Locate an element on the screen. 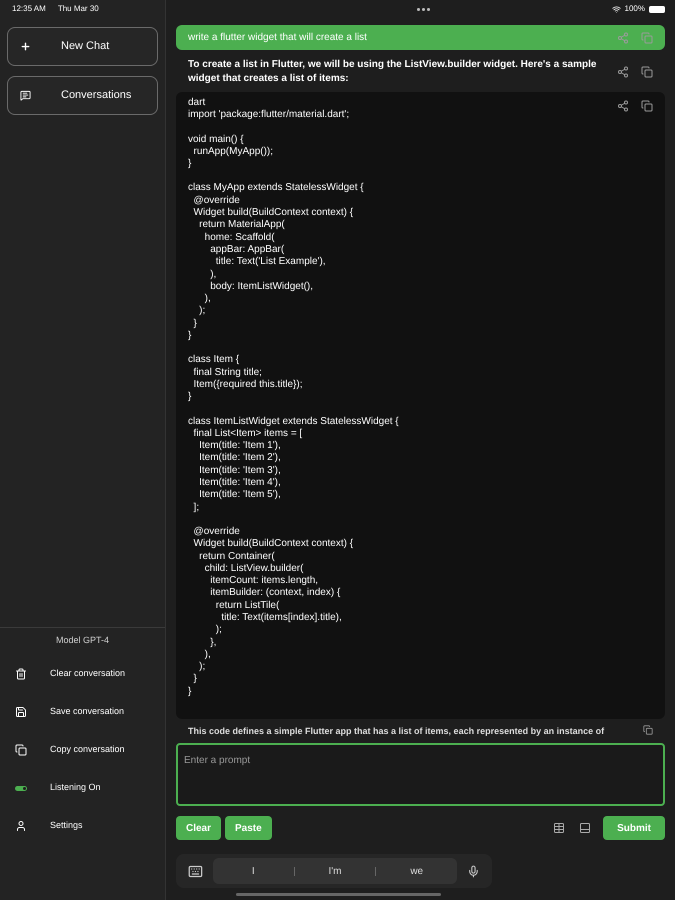  code-line: appBar: AppBar( is located at coordinates (246, 250).